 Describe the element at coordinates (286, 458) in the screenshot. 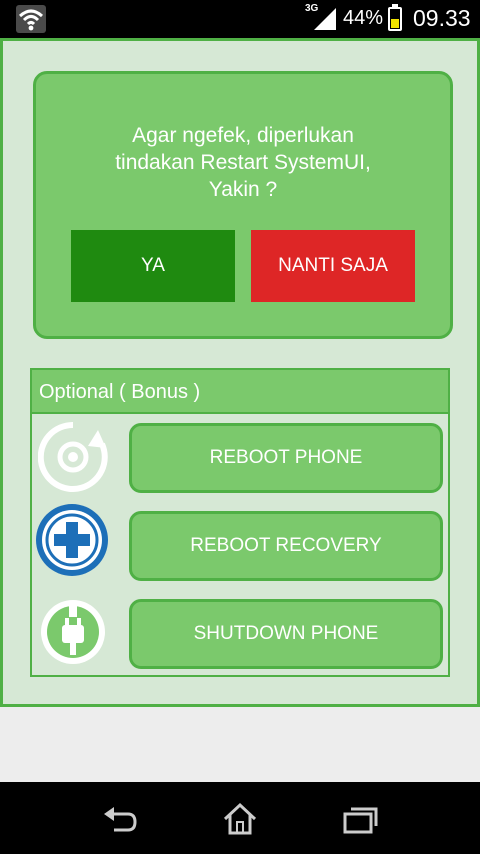

I see `reboot-phone-button: REBOOT PHONE` at that location.